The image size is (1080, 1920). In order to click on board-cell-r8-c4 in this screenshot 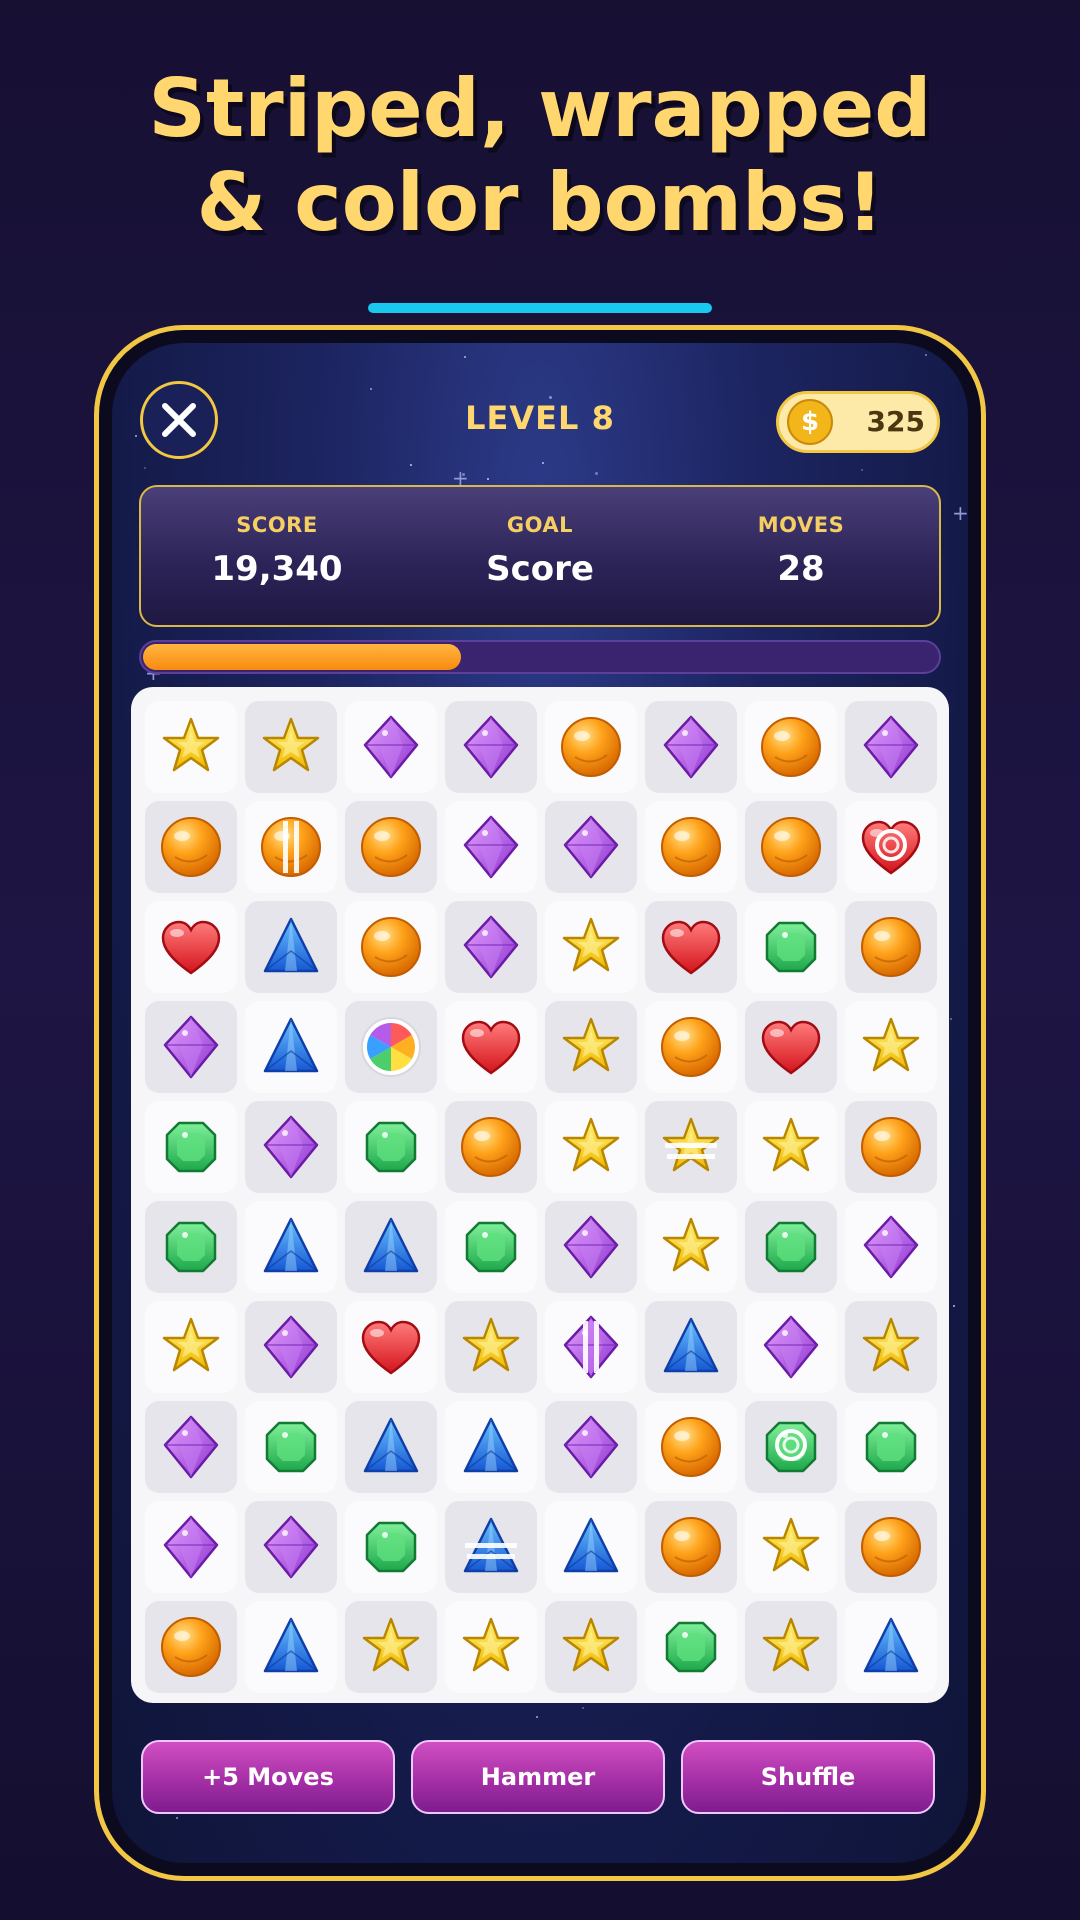, I will do `click(491, 1447)`.